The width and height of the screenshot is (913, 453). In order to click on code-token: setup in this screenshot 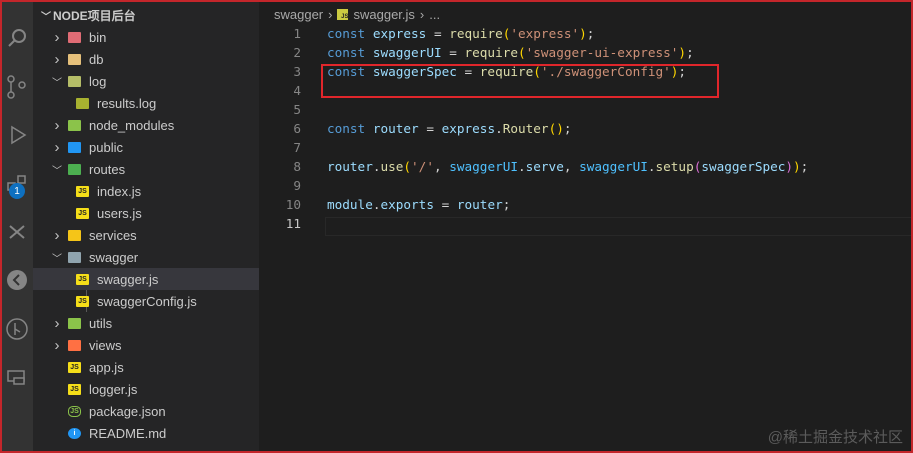, I will do `click(674, 166)`.